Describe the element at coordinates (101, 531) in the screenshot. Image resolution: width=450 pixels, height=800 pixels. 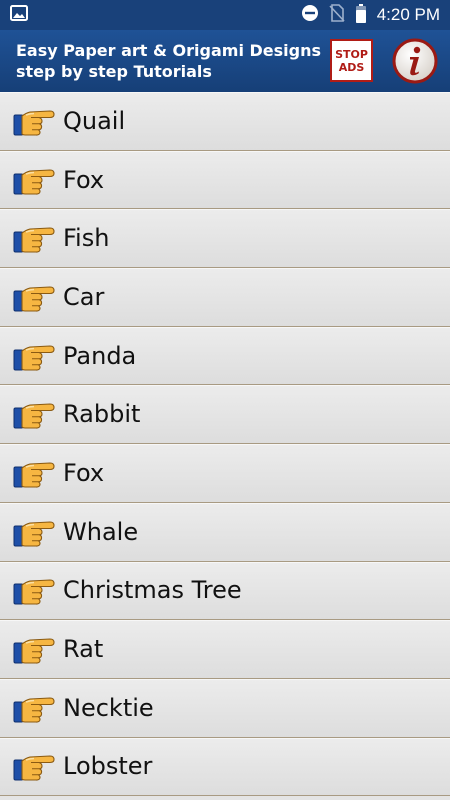
I see `list-item-label: Whale` at that location.